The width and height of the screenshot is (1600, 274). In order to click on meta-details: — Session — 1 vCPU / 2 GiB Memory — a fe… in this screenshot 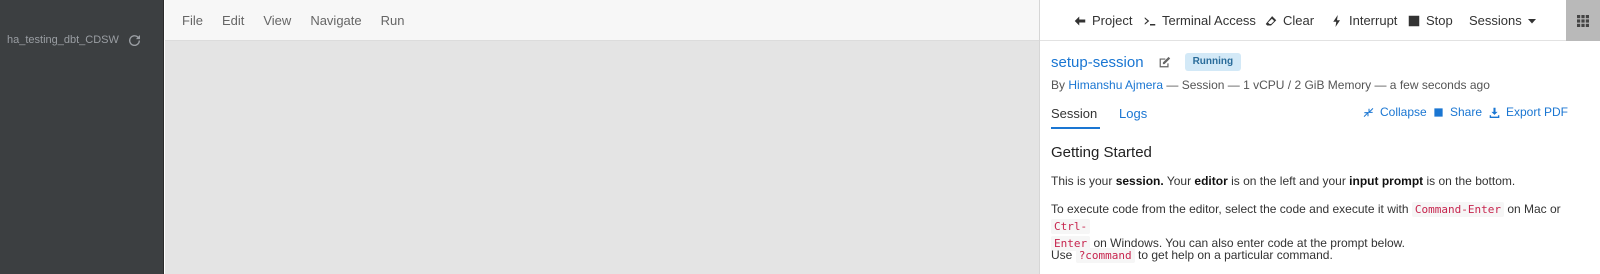, I will do `click(1328, 85)`.